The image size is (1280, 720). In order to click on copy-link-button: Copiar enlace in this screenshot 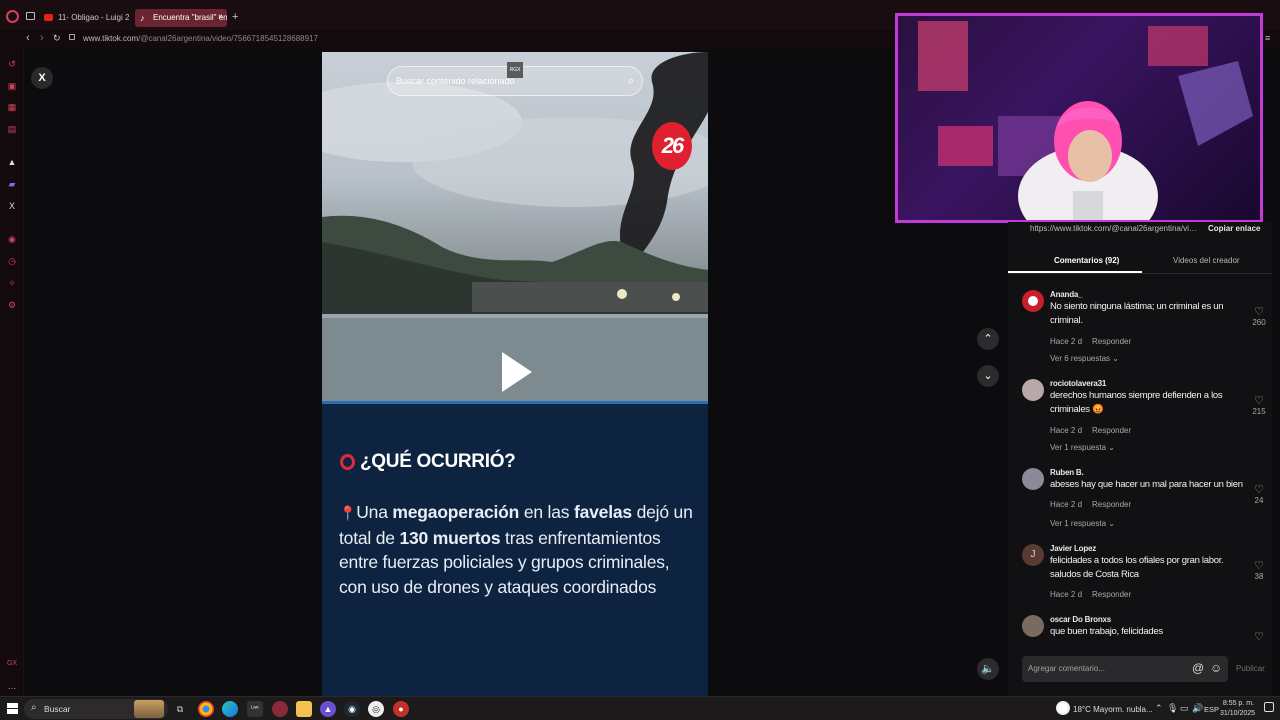, I will do `click(1234, 228)`.